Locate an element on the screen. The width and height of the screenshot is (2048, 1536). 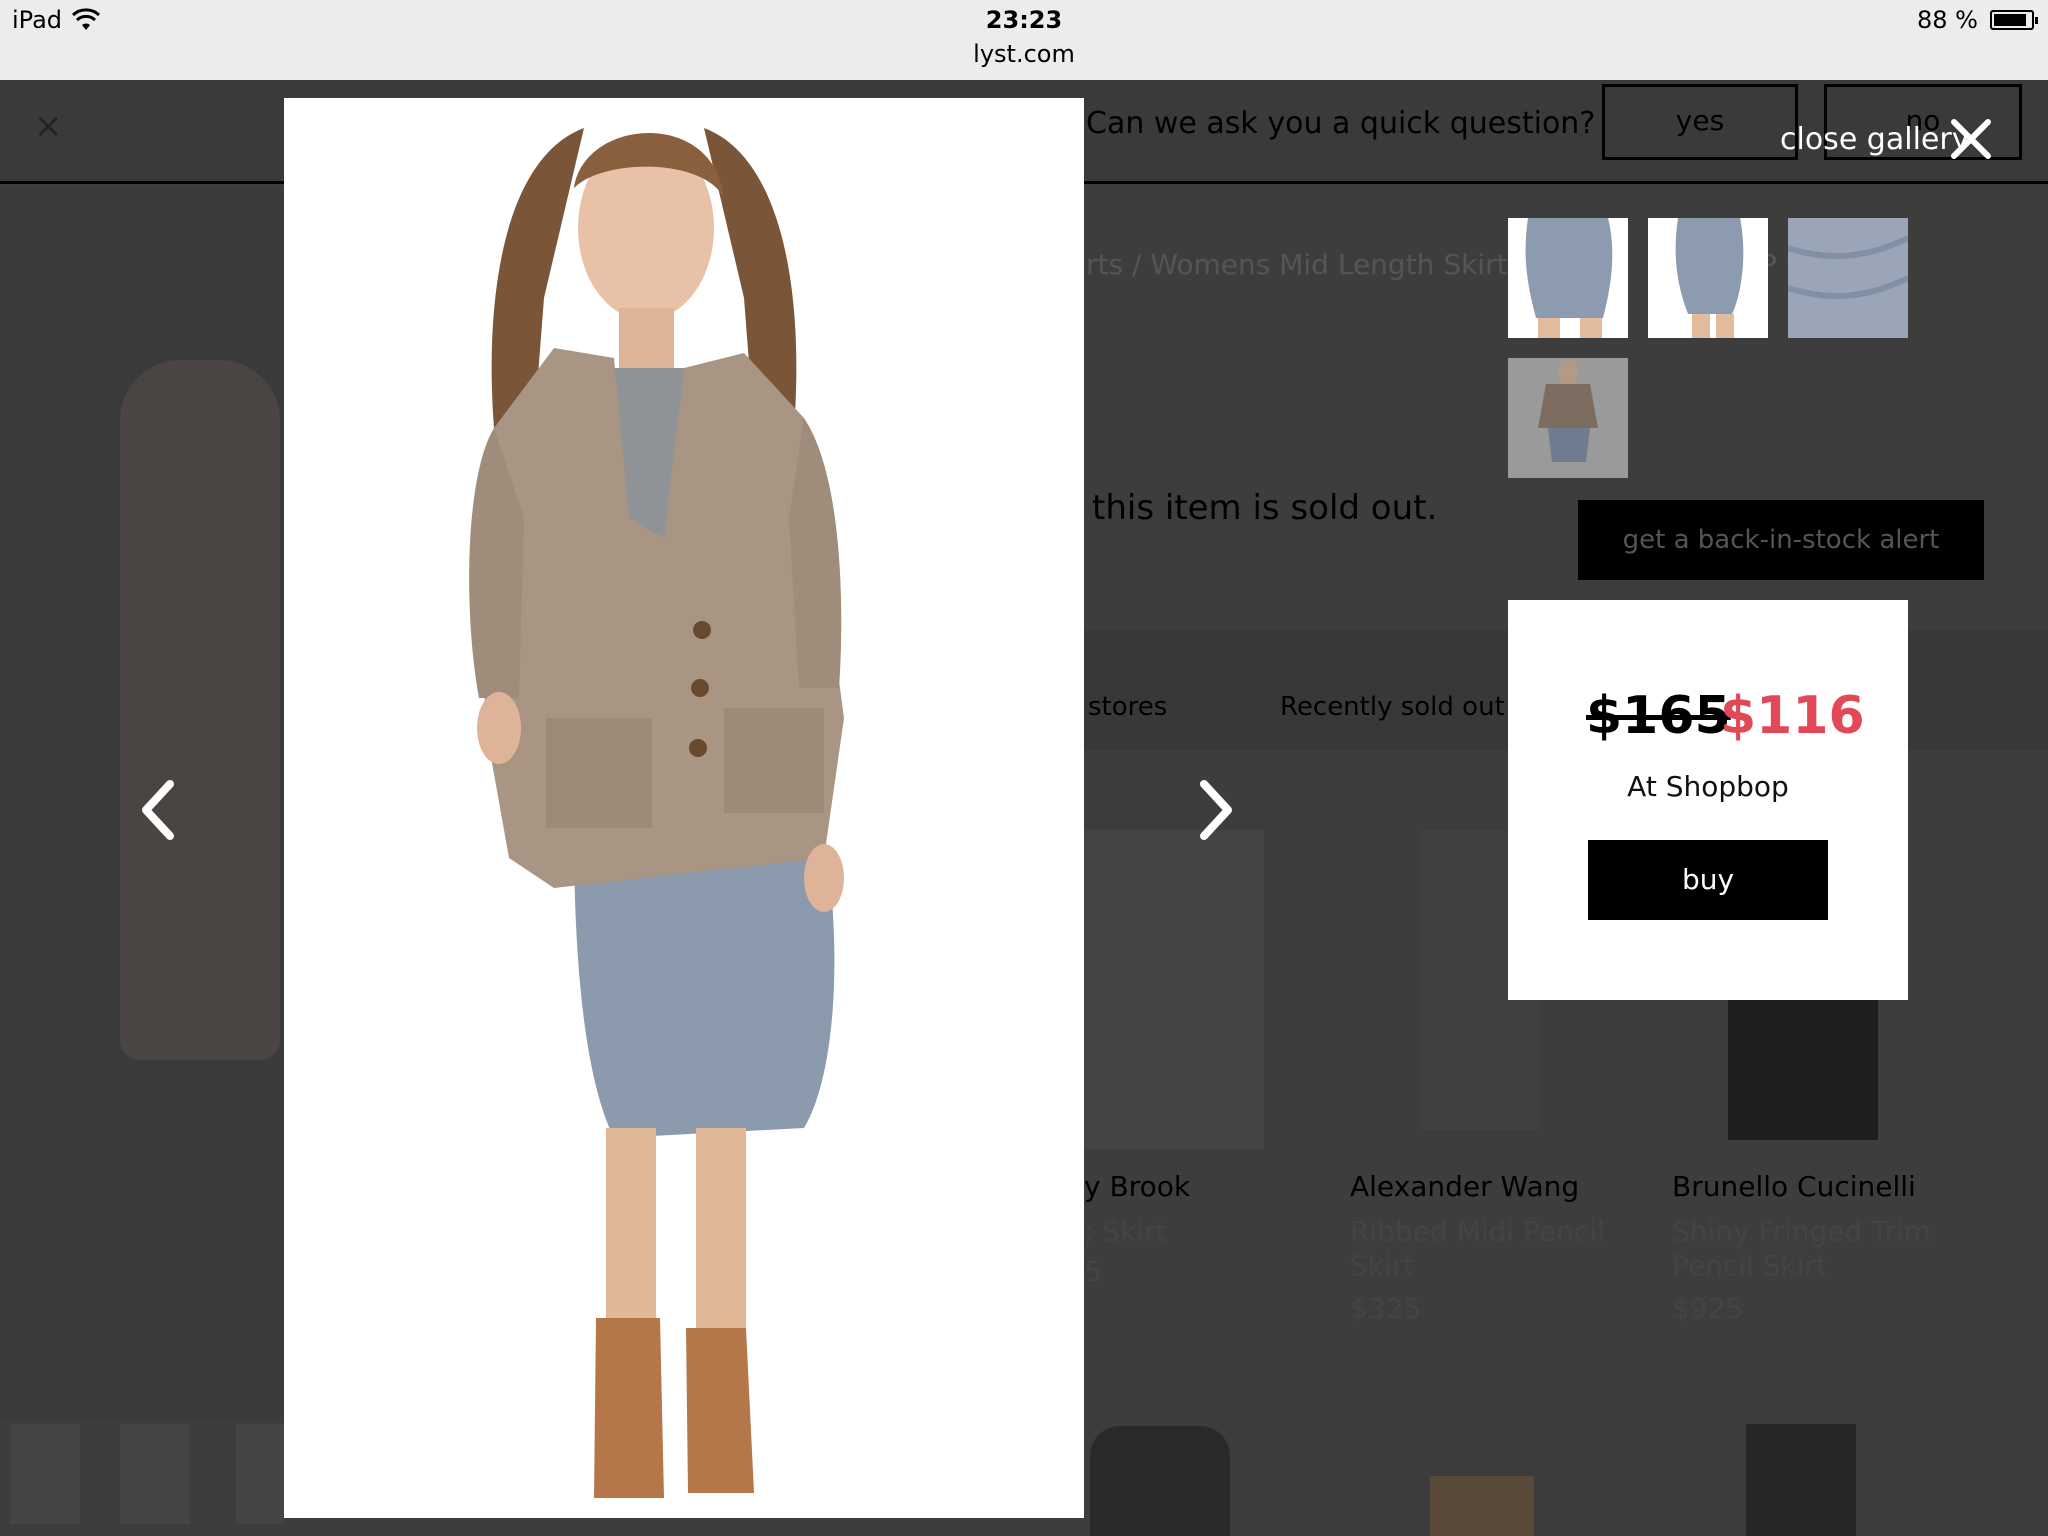
chevron-right-icon is located at coordinates (1216, 810).